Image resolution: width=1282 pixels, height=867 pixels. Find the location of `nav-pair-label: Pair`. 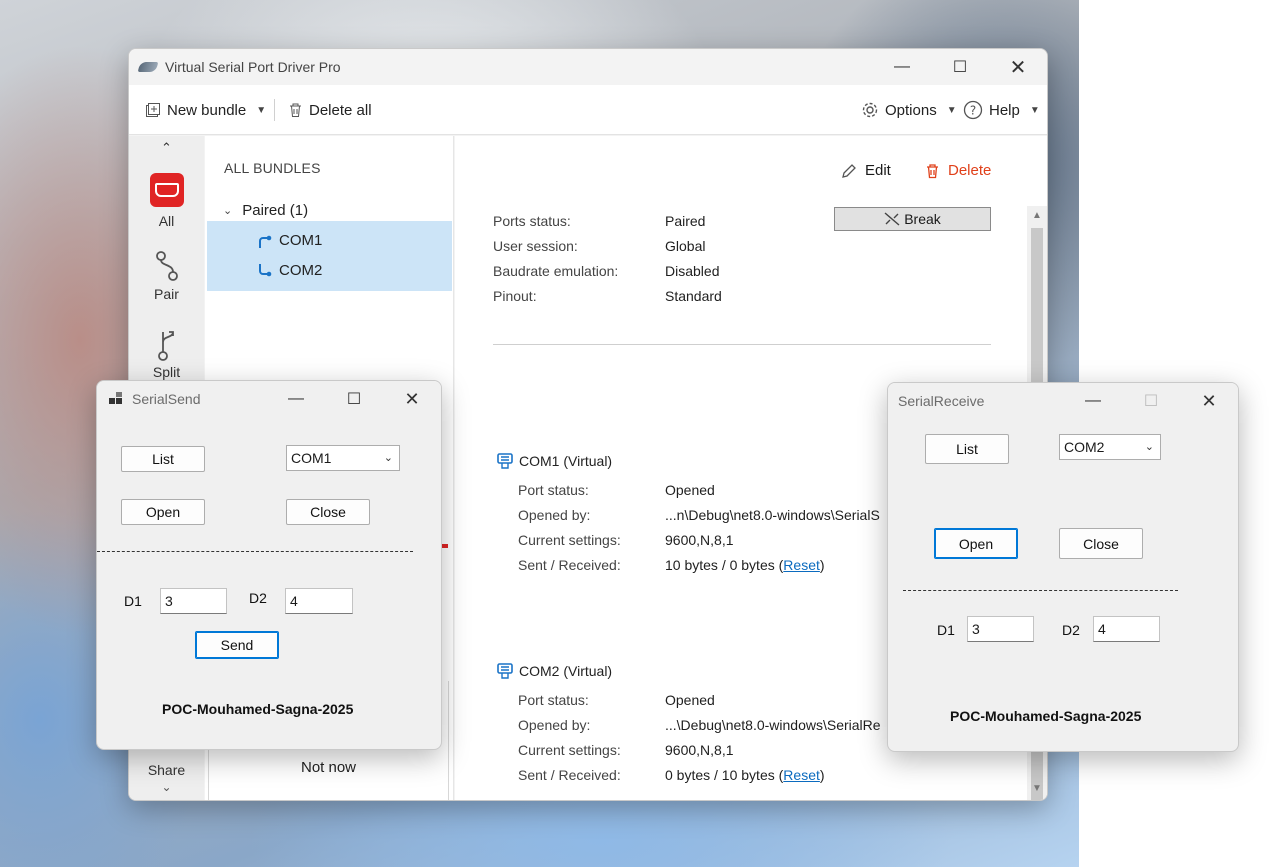

nav-pair-label: Pair is located at coordinates (166, 294).